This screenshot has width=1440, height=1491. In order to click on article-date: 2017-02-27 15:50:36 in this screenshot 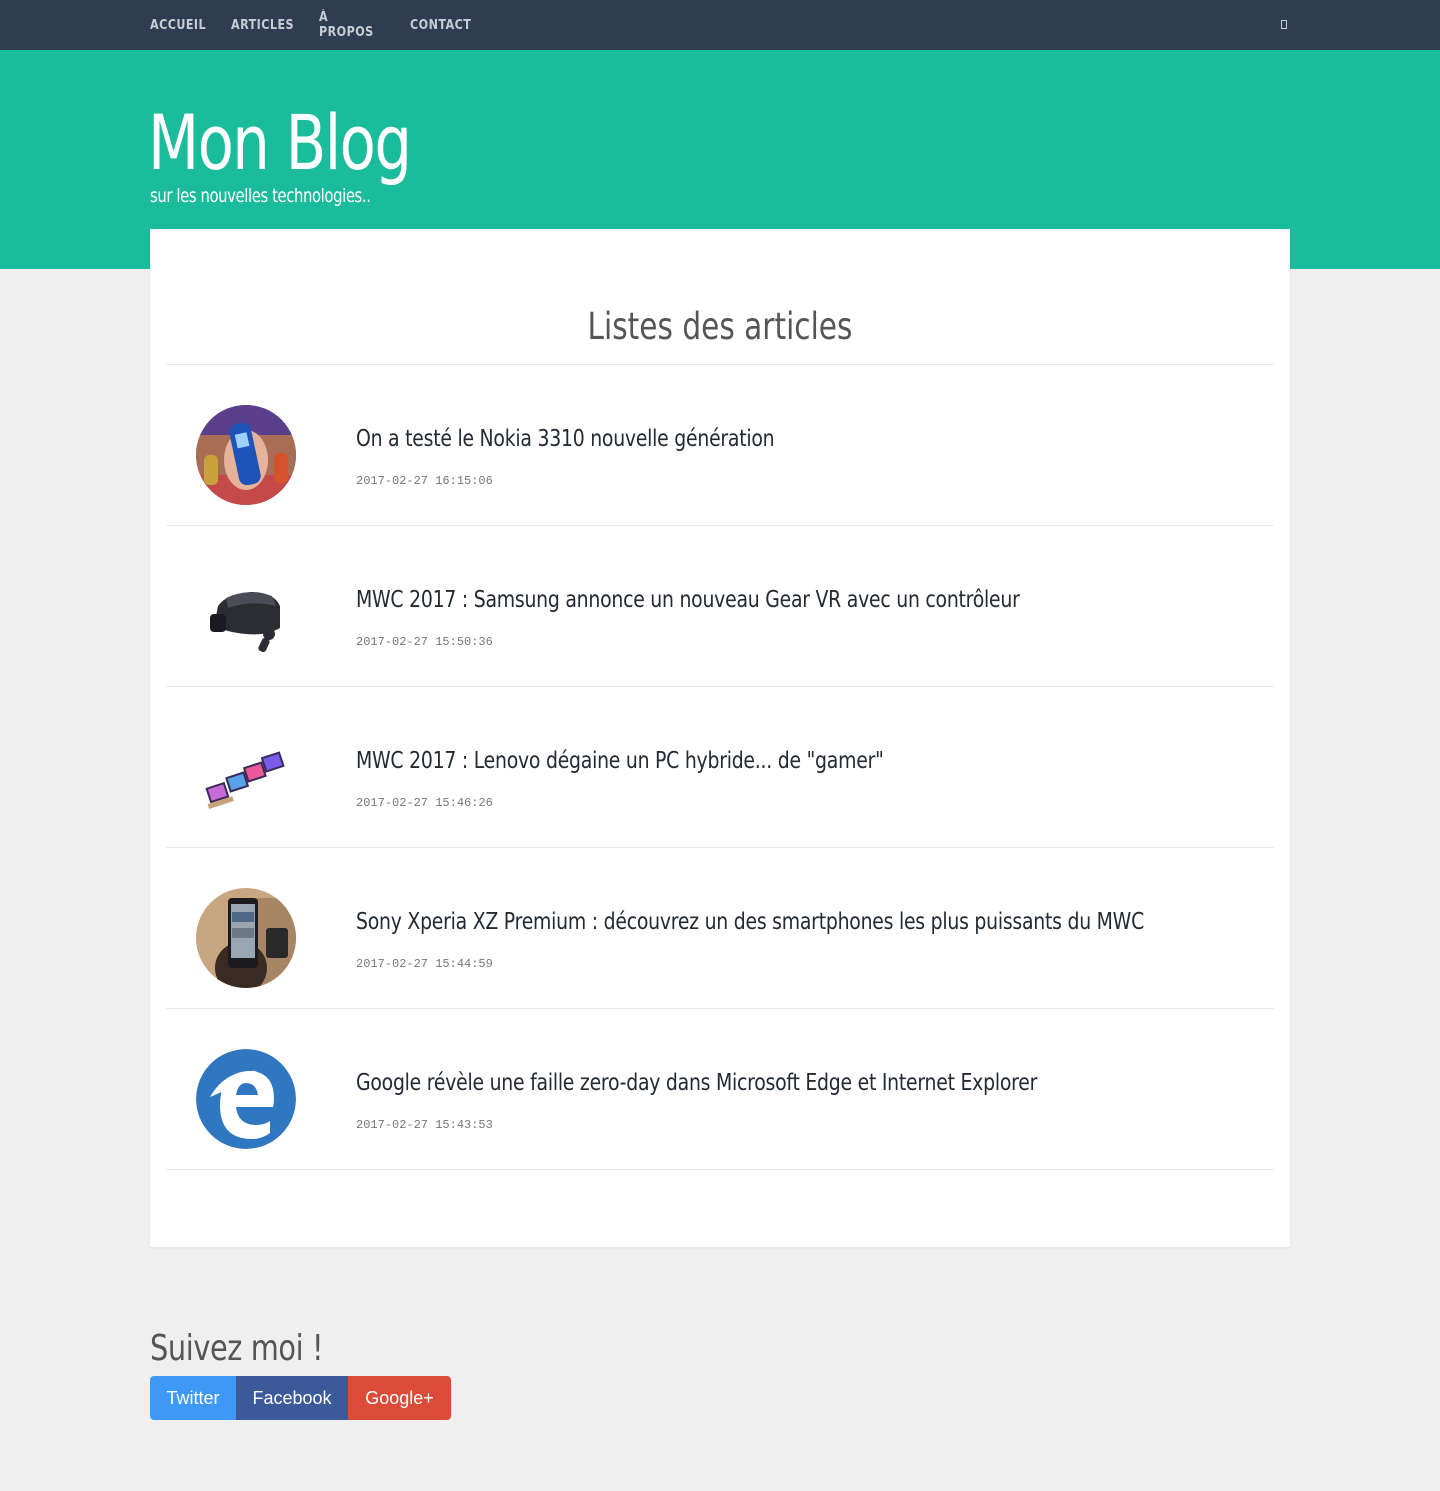, I will do `click(424, 642)`.